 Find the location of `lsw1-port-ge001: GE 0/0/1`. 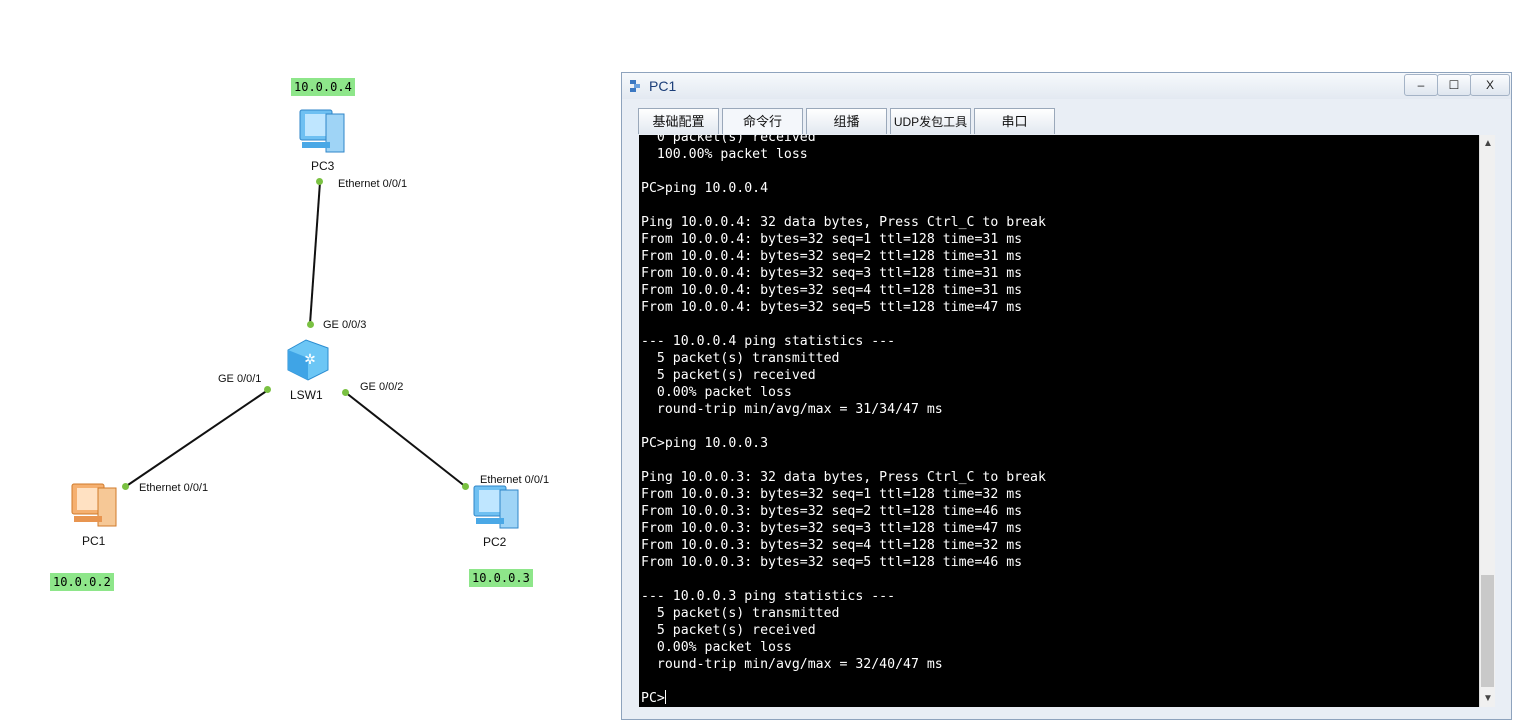

lsw1-port-ge001: GE 0/0/1 is located at coordinates (240, 379).